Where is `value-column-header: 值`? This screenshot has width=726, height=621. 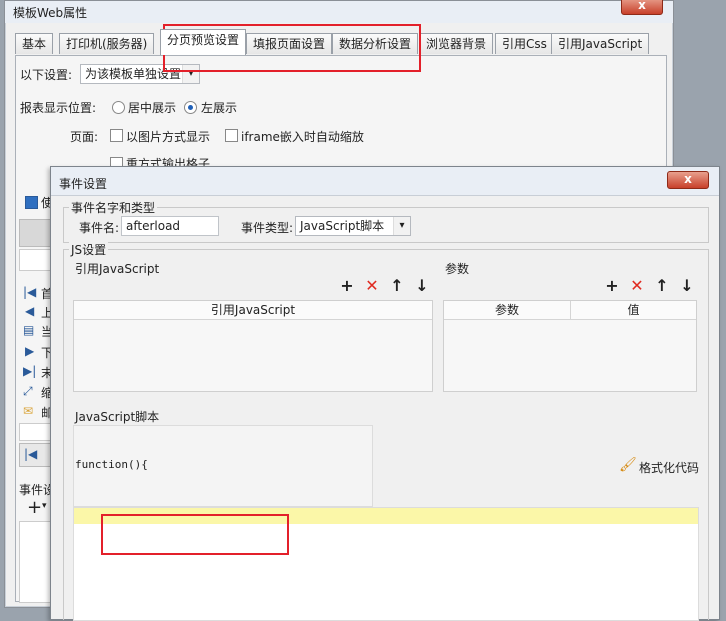
value-column-header: 值 is located at coordinates (633, 310).